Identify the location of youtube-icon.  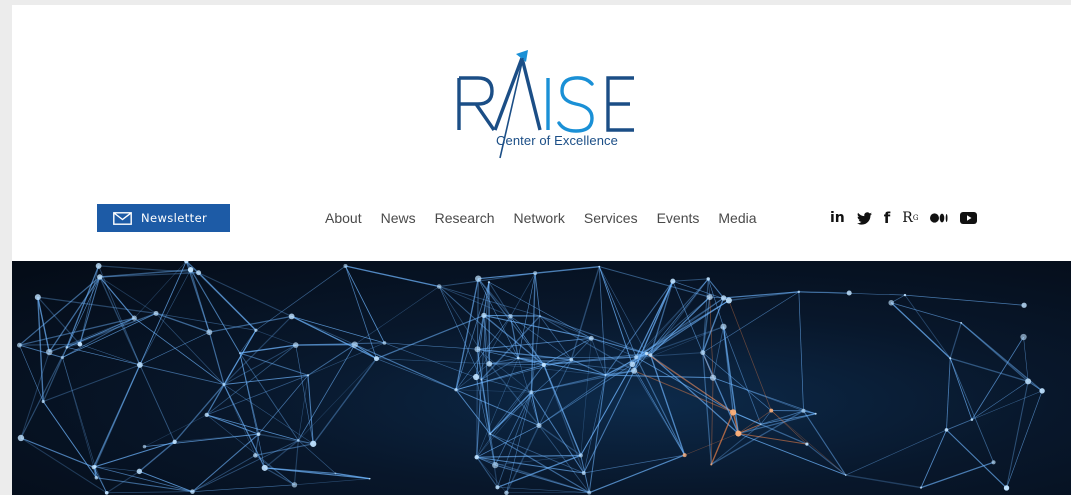
(969, 218).